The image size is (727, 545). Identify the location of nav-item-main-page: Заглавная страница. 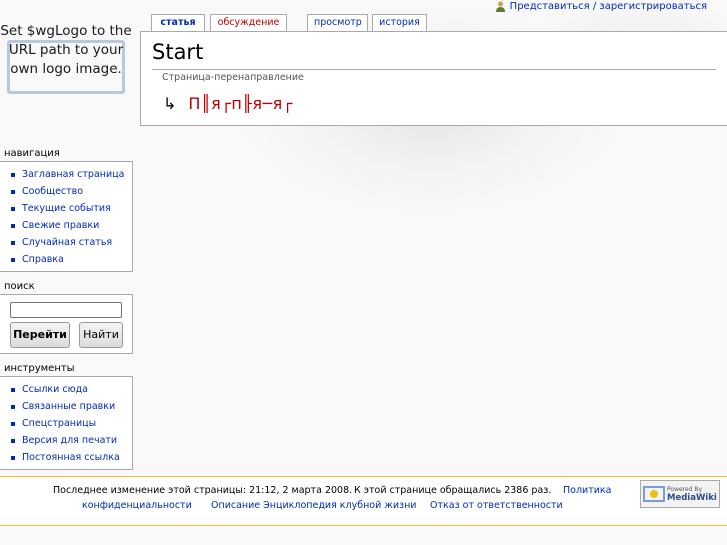
(71, 174).